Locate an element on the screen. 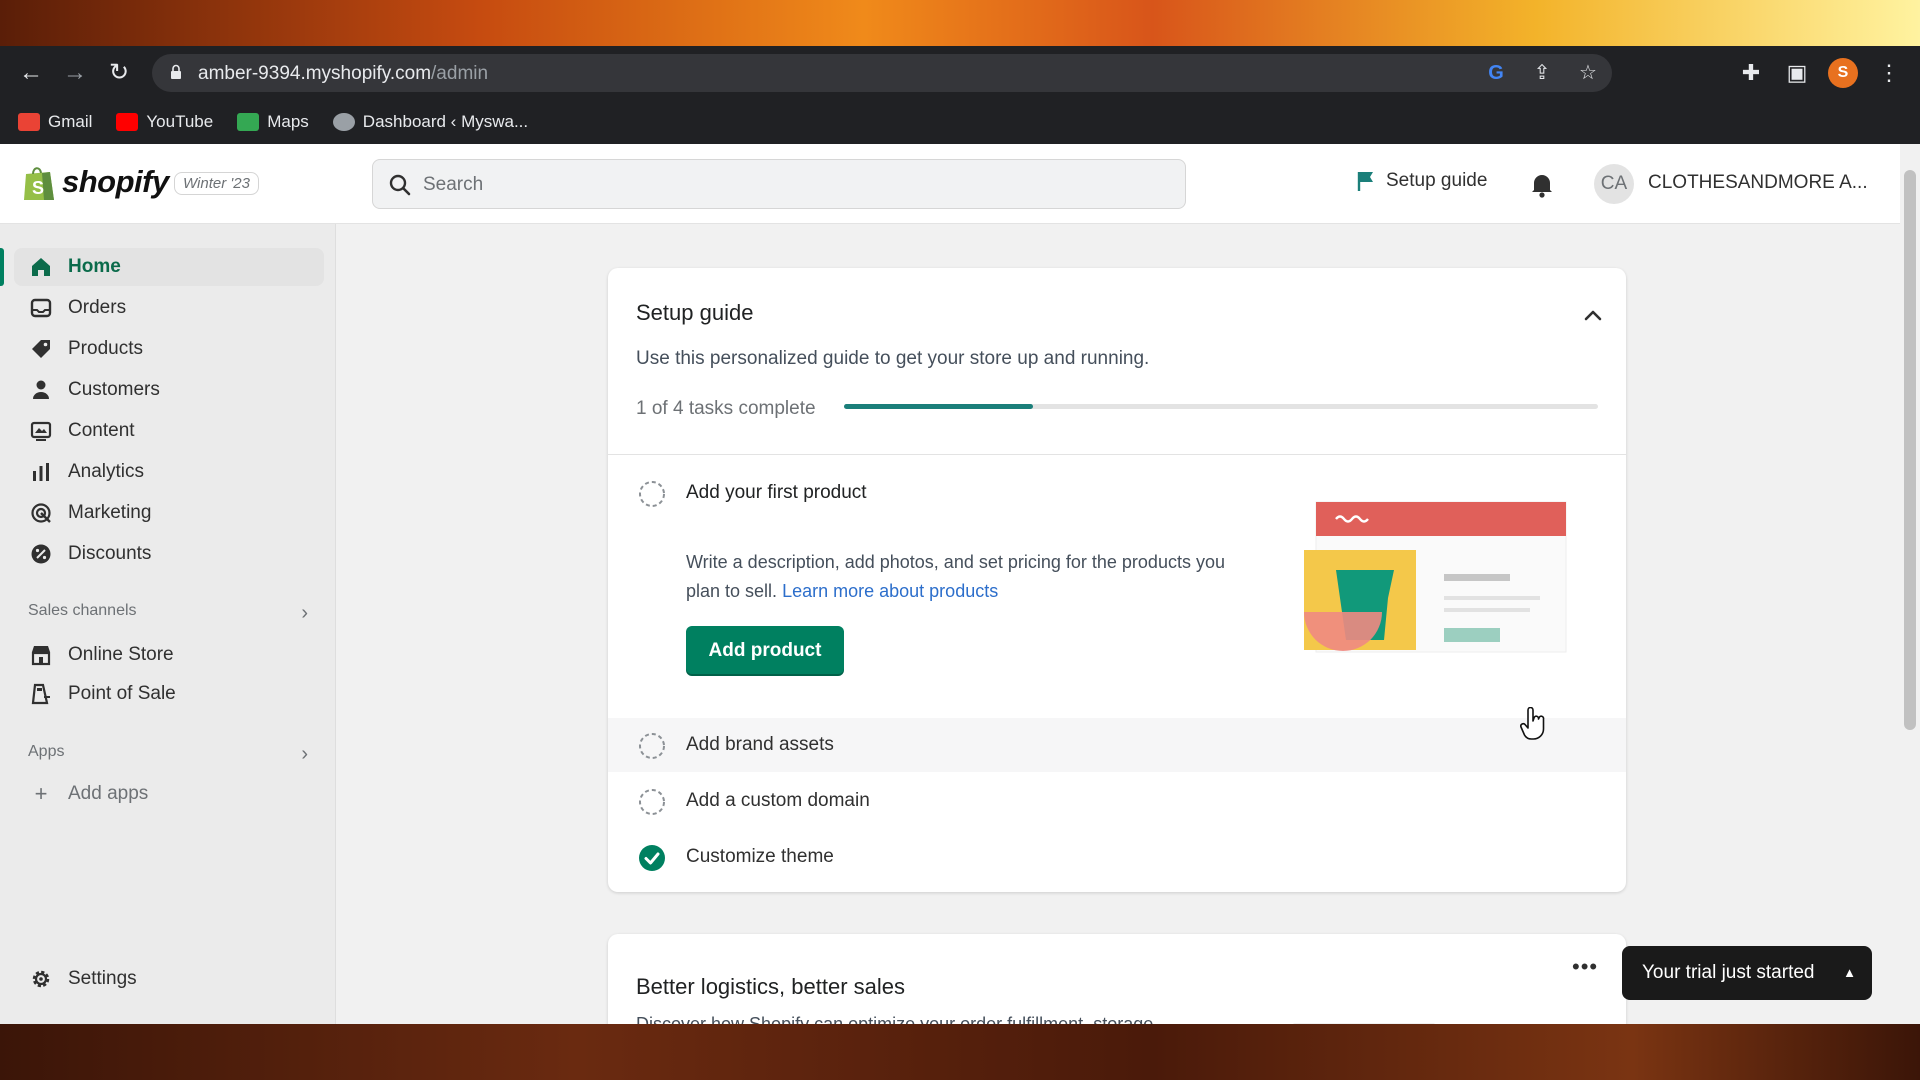  bookmark-youtube: YouTube is located at coordinates (164, 122).